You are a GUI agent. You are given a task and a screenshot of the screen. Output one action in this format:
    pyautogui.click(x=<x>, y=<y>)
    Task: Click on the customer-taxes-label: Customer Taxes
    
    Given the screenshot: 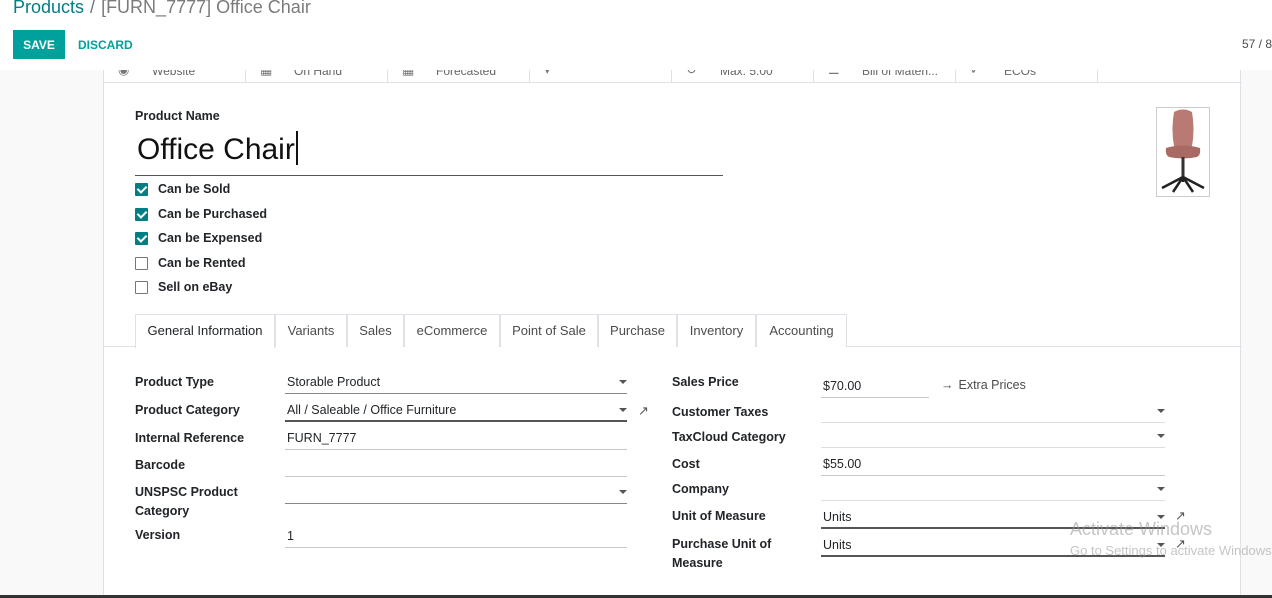 What is the action you would take?
    pyautogui.click(x=720, y=412)
    